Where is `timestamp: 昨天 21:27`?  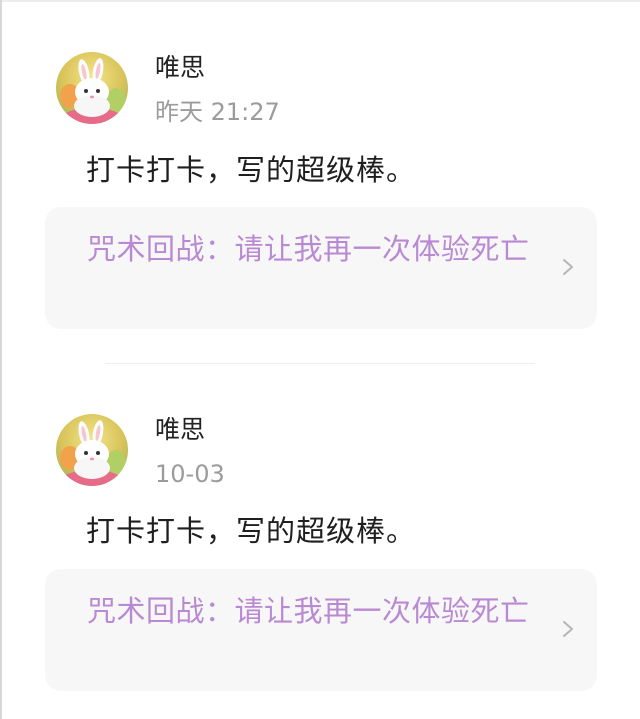
timestamp: 昨天 21:27 is located at coordinates (217, 112).